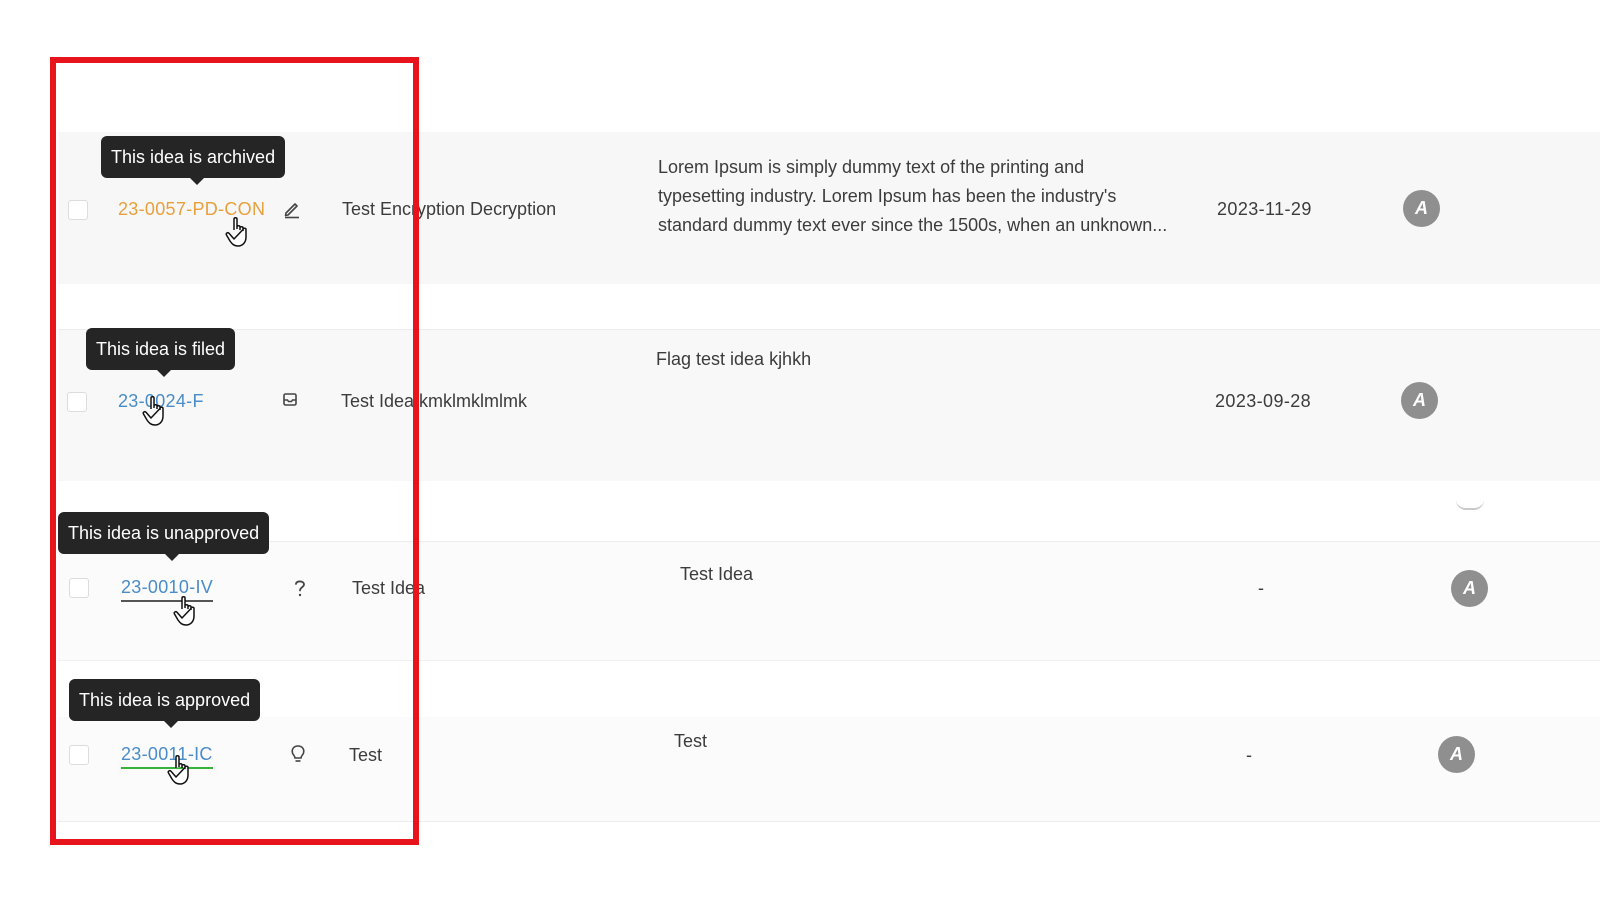 The image size is (1600, 914). What do you see at coordinates (161, 349) in the screenshot?
I see `tooltip-text: This idea is filed` at bounding box center [161, 349].